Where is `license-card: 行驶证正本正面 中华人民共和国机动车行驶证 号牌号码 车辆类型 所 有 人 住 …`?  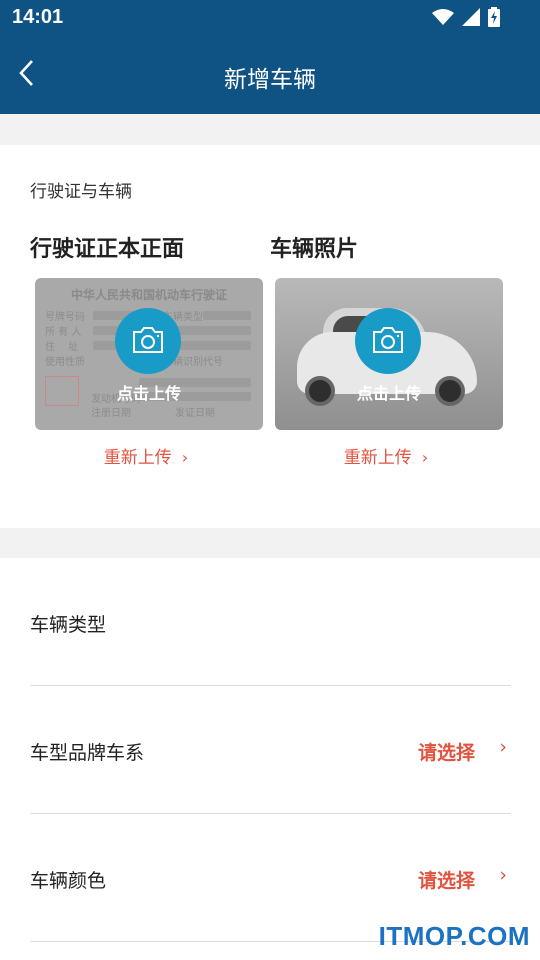 license-card: 行驶证正本正面 中华人民共和国机动车行驶证 号牌号码 车辆类型 所 有 人 住 … is located at coordinates (146, 349).